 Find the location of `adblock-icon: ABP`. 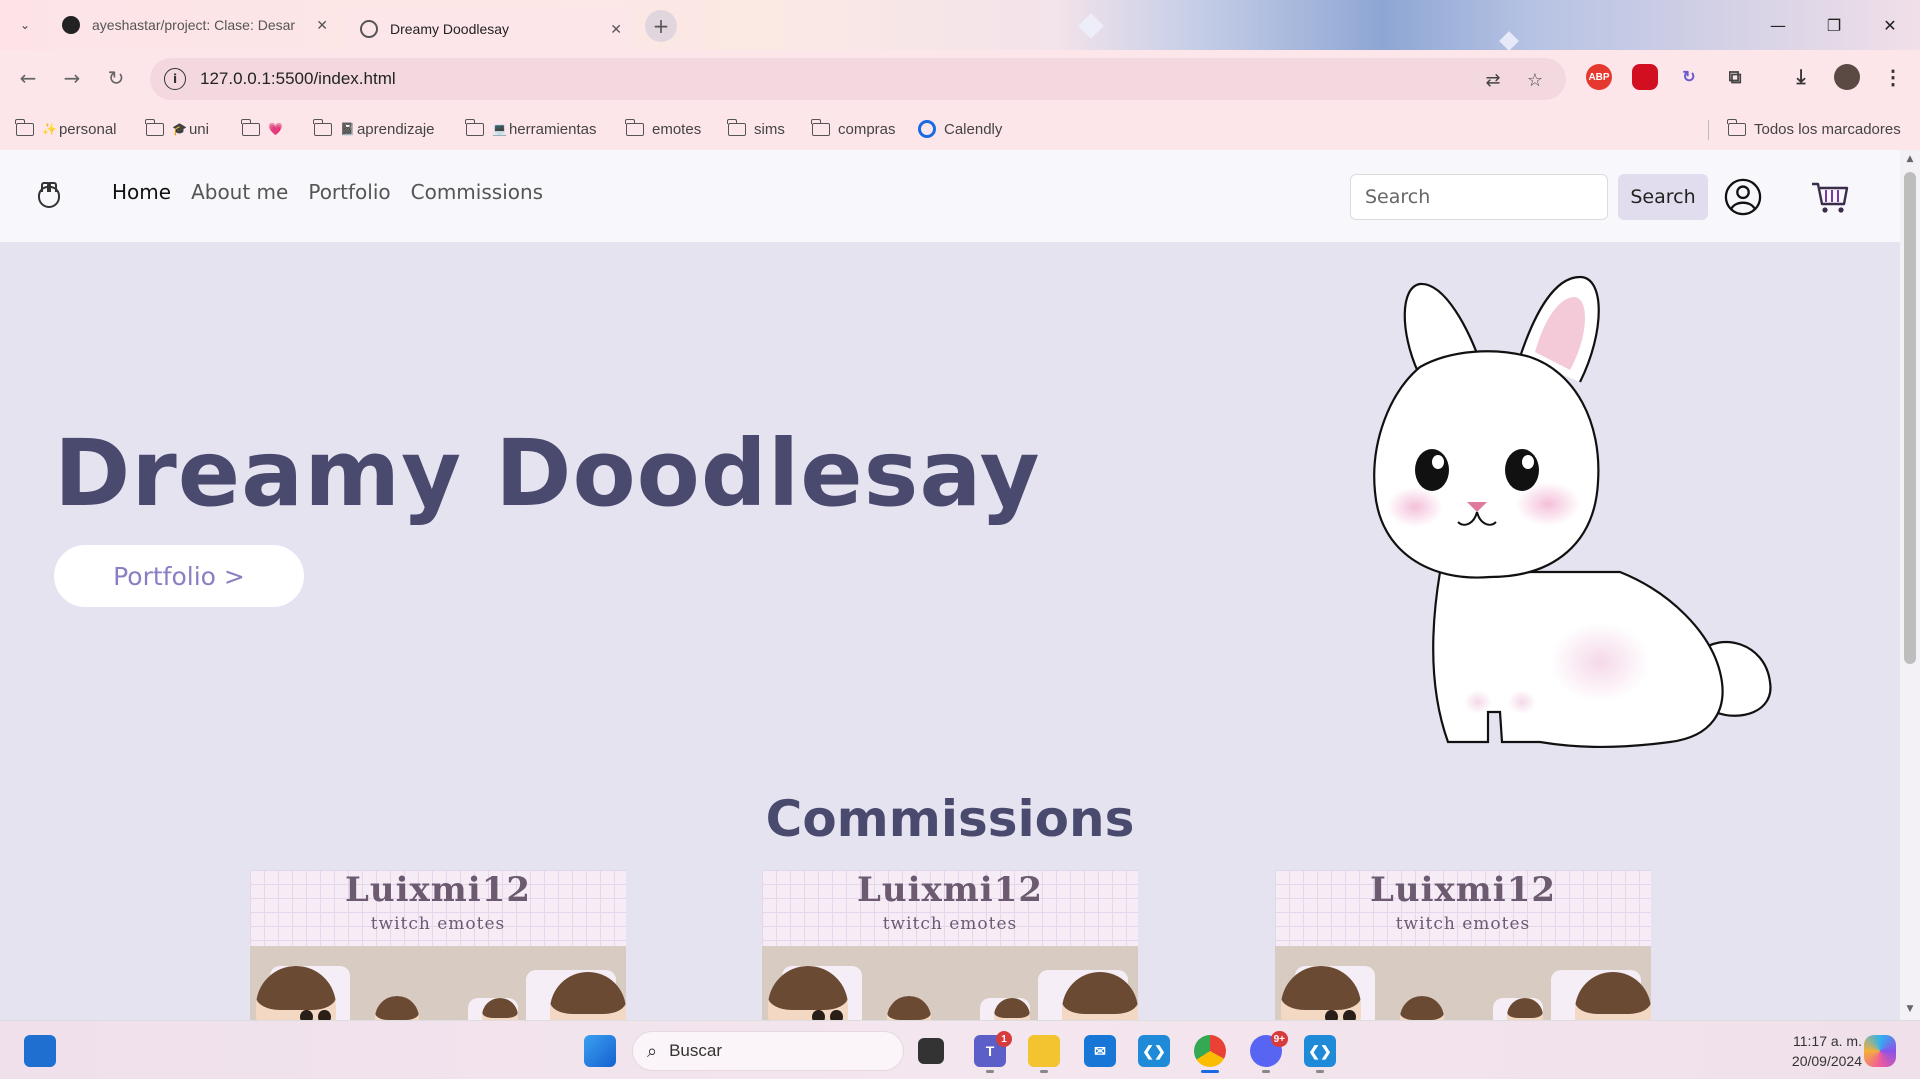

adblock-icon: ABP is located at coordinates (1599, 77).